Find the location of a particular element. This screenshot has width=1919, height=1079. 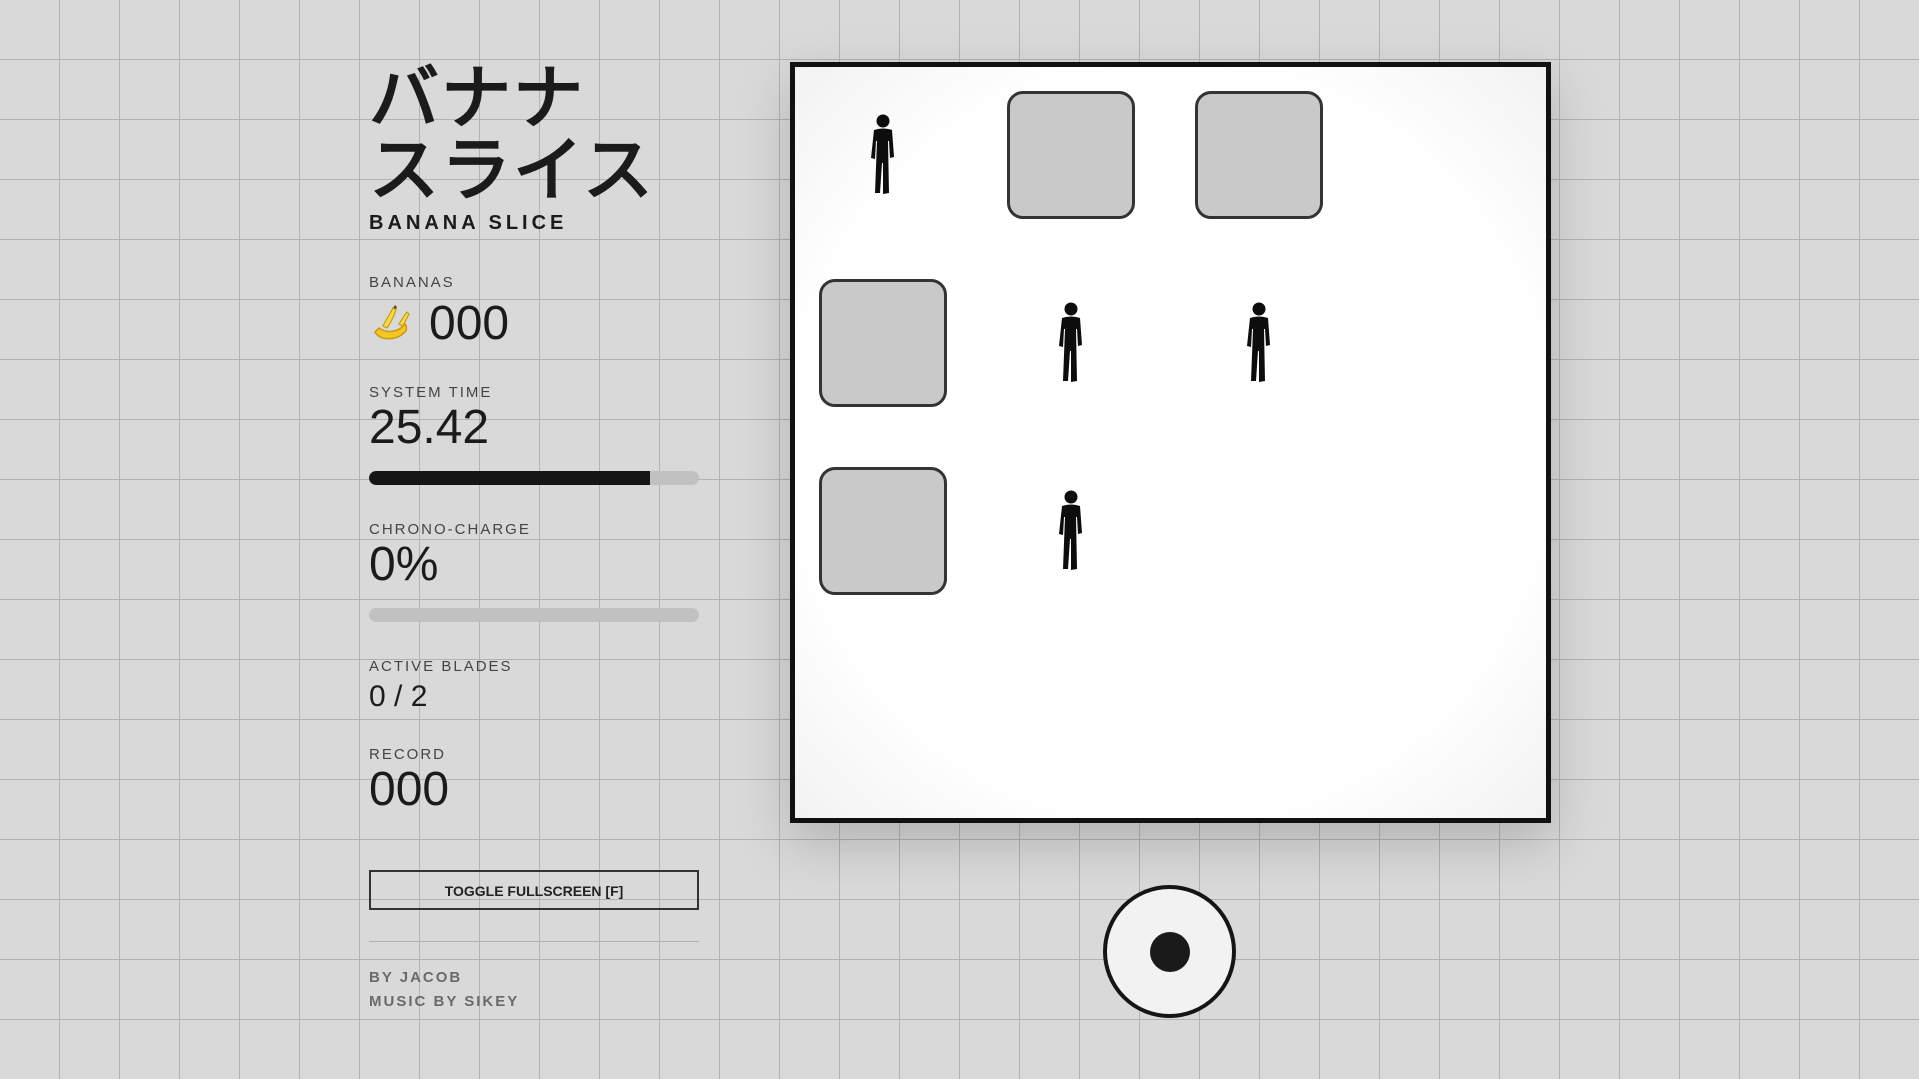

system-time-stat: SYSTEM TIME 25.42 is located at coordinates (534, 434).